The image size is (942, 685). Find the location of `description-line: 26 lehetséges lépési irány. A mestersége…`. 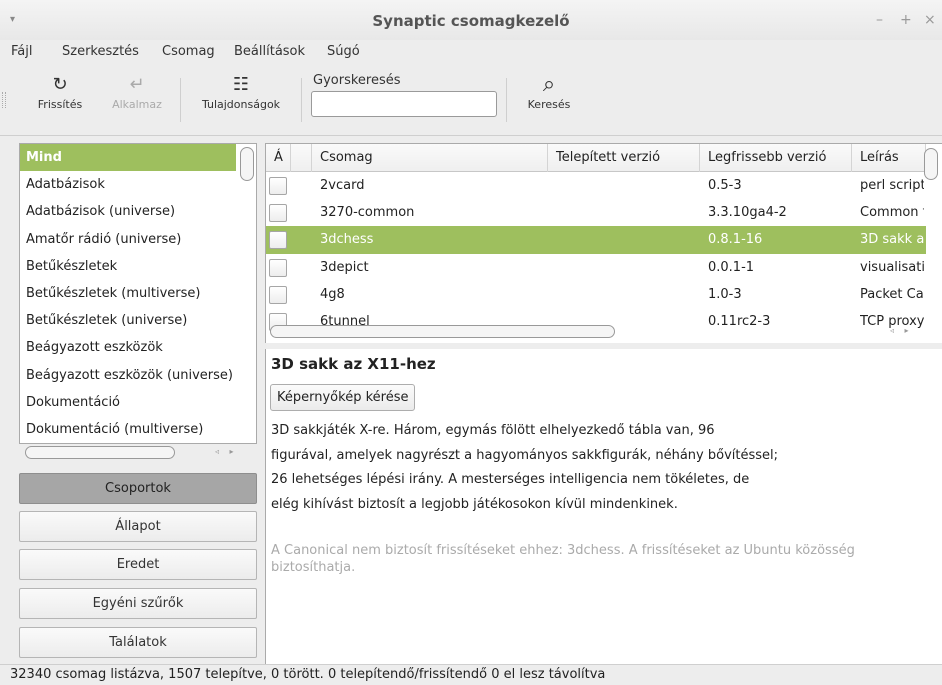

description-line: 26 lehetséges lépési irány. A mestersége… is located at coordinates (510, 479).